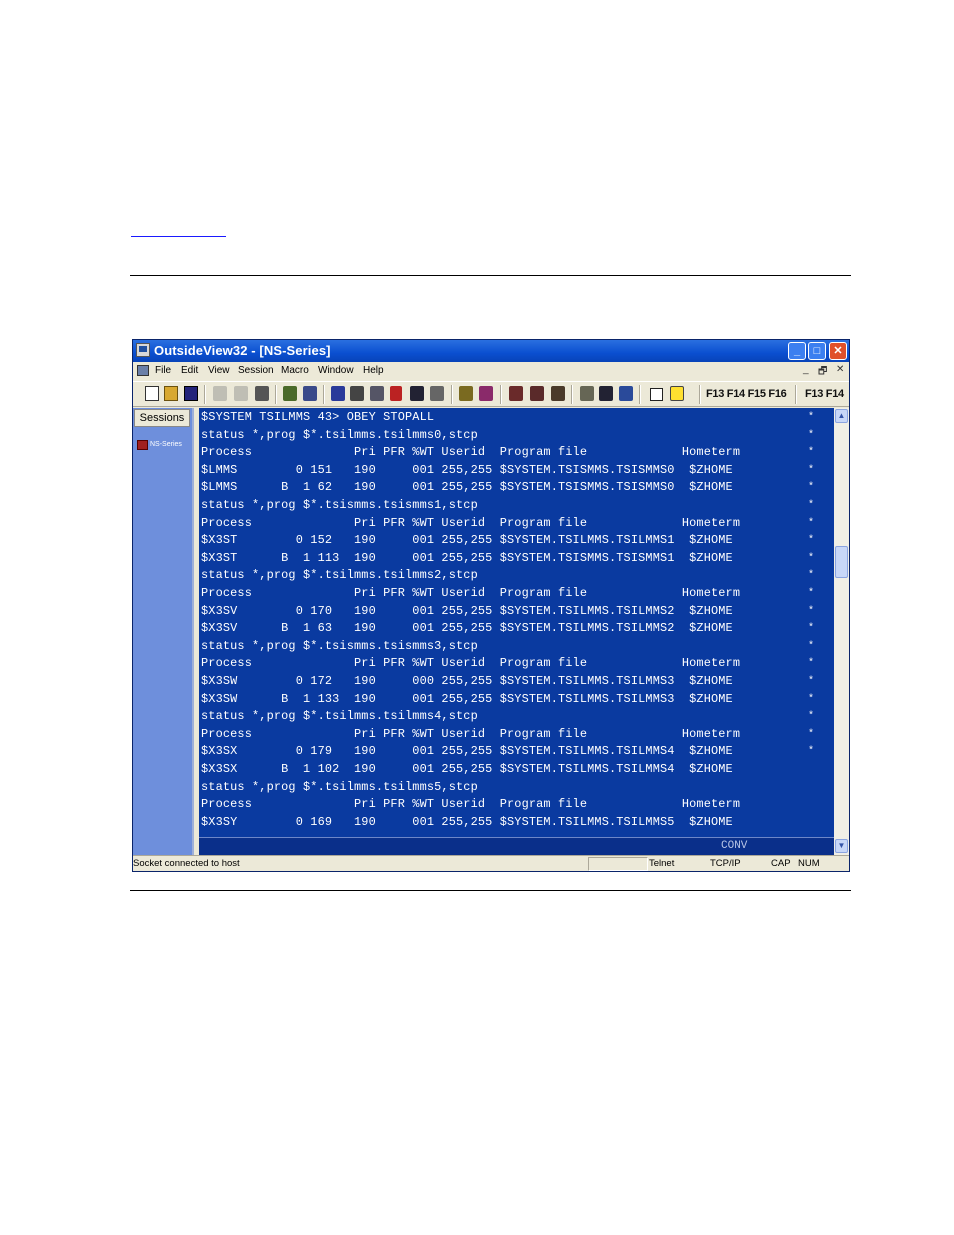 This screenshot has width=954, height=1235. I want to click on protocol-telnet: Telnet, so click(662, 863).